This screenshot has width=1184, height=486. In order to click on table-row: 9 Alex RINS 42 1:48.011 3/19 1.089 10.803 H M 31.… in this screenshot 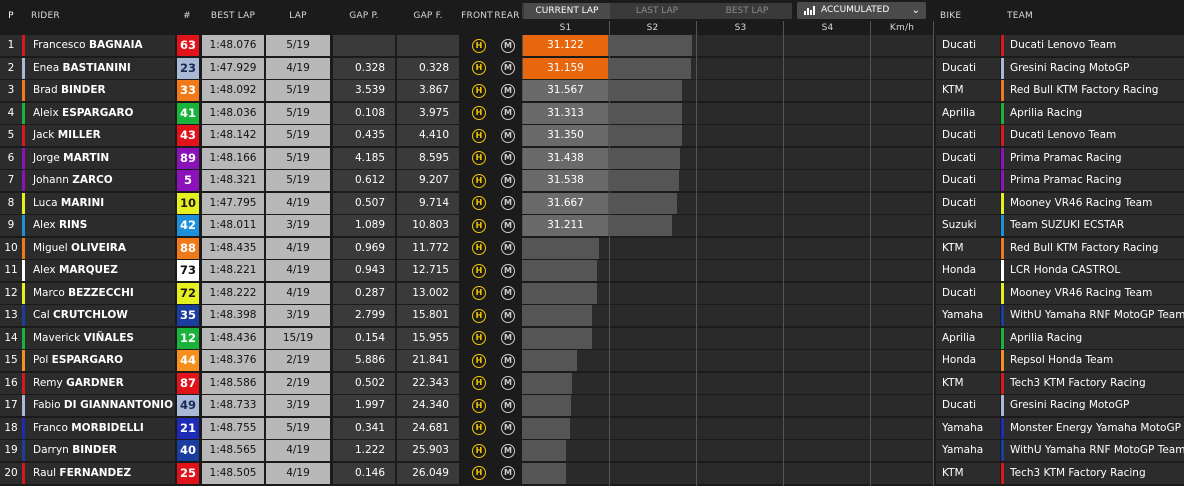, I will do `click(592, 225)`.